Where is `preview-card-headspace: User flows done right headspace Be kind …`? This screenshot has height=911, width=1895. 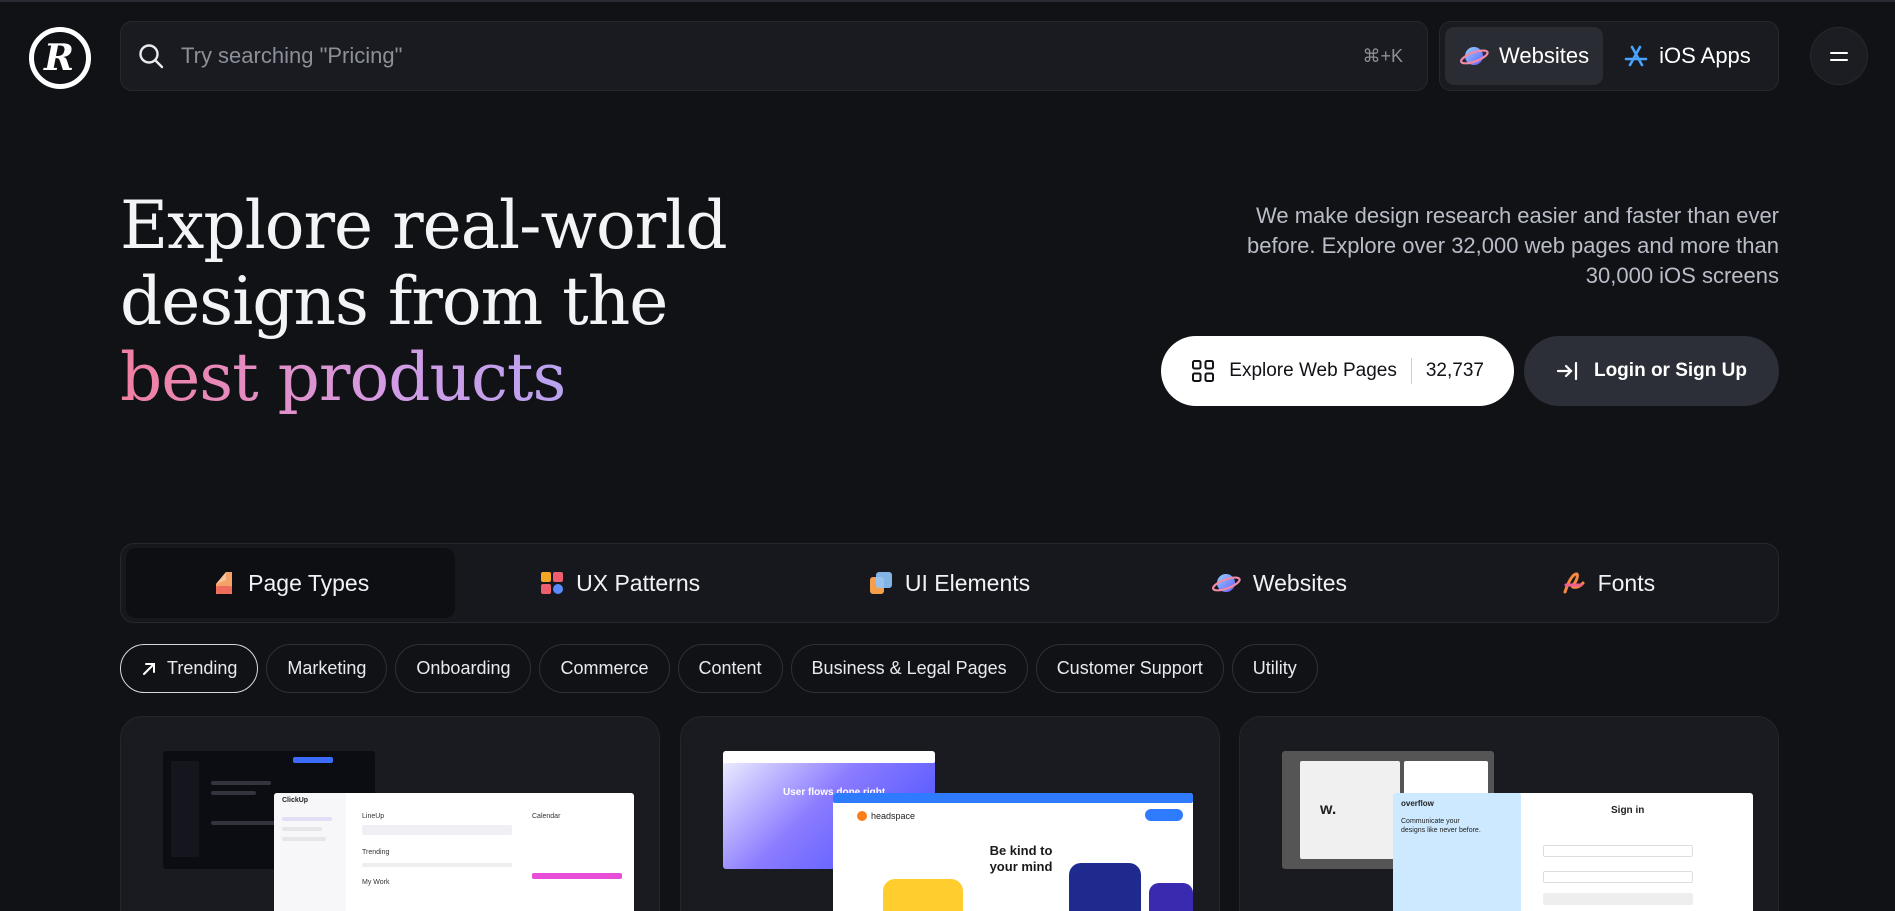
preview-card-headspace: User flows done right headspace Be kind … is located at coordinates (950, 813).